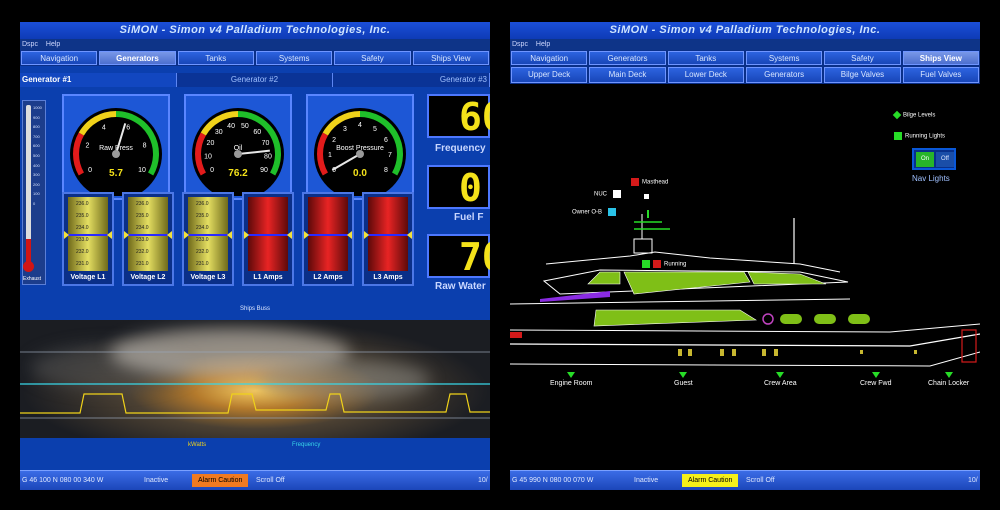  What do you see at coordinates (876, 383) in the screenshot?
I see `zone-crew-fwd-label: Crew Fwd` at bounding box center [876, 383].